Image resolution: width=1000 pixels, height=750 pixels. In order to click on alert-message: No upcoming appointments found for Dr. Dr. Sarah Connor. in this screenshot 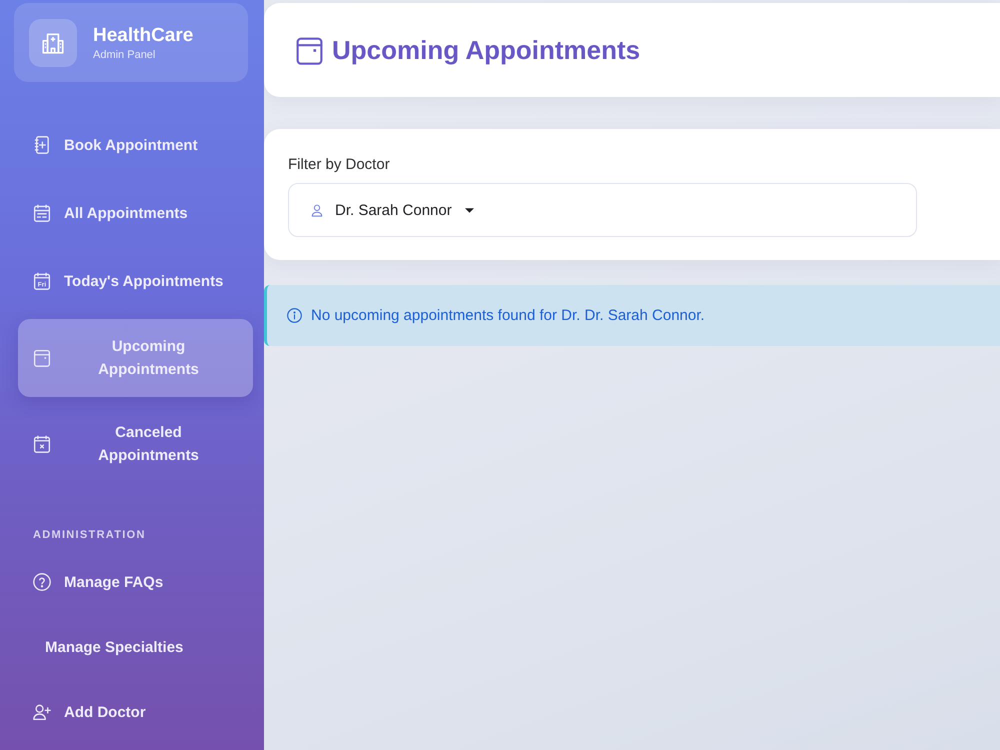, I will do `click(508, 315)`.